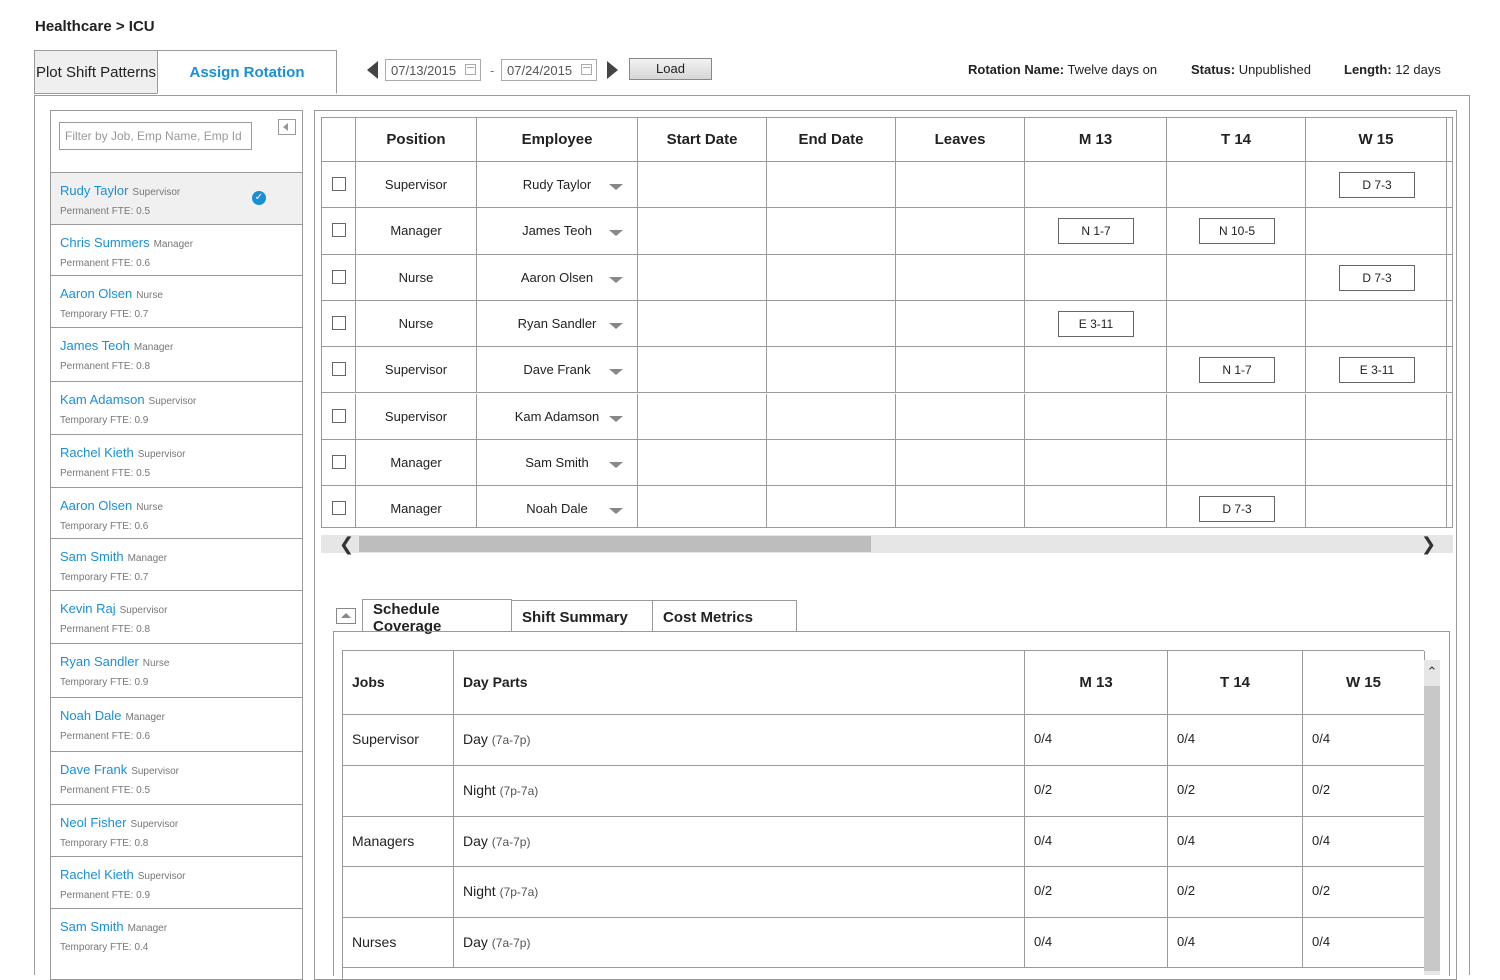  I want to click on employee-cell: Kam Adamson, so click(557, 416).